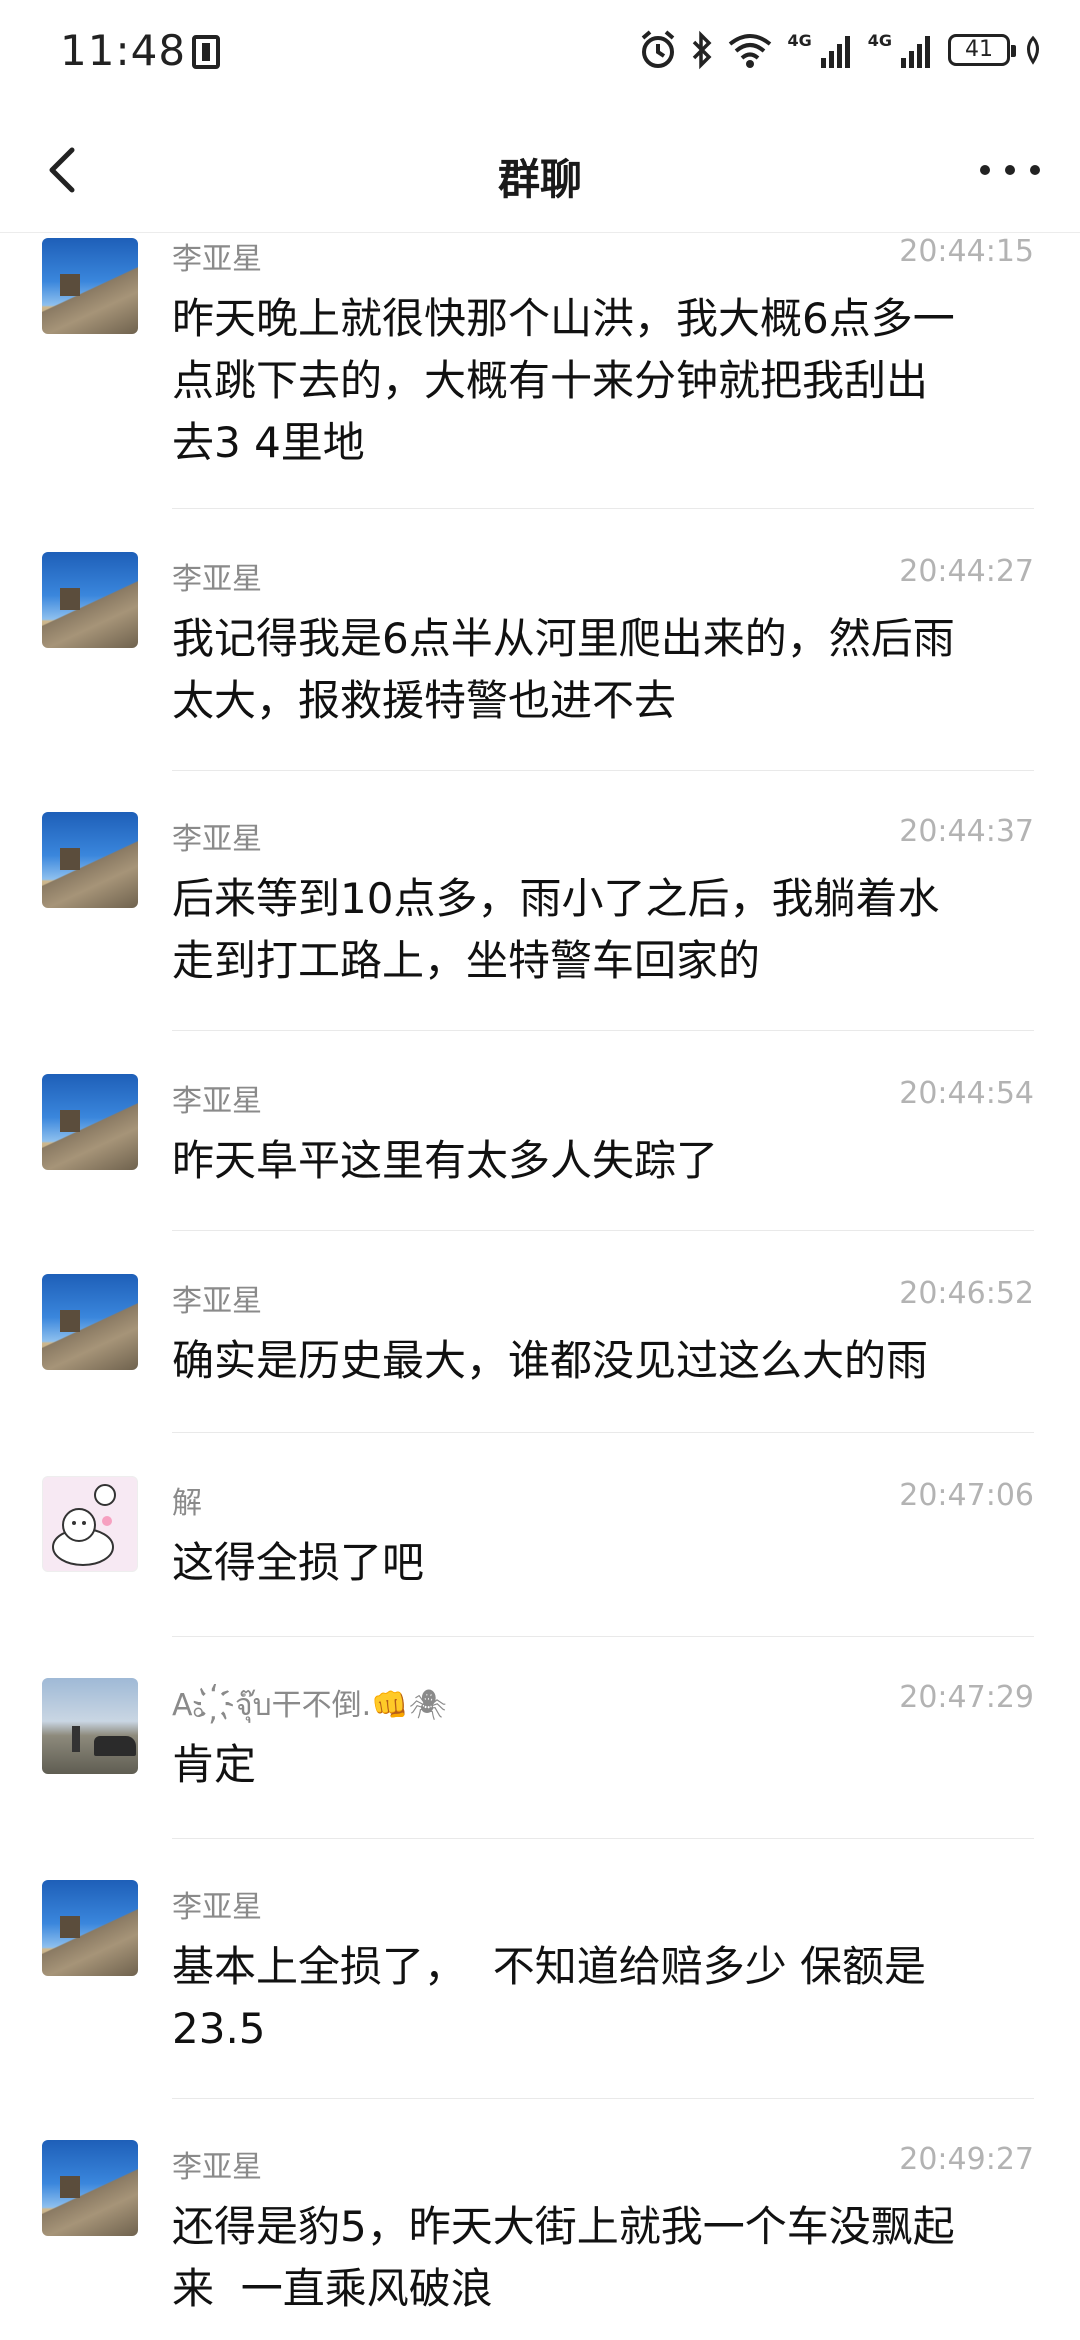  I want to click on message-time: 20:44:15, so click(966, 251).